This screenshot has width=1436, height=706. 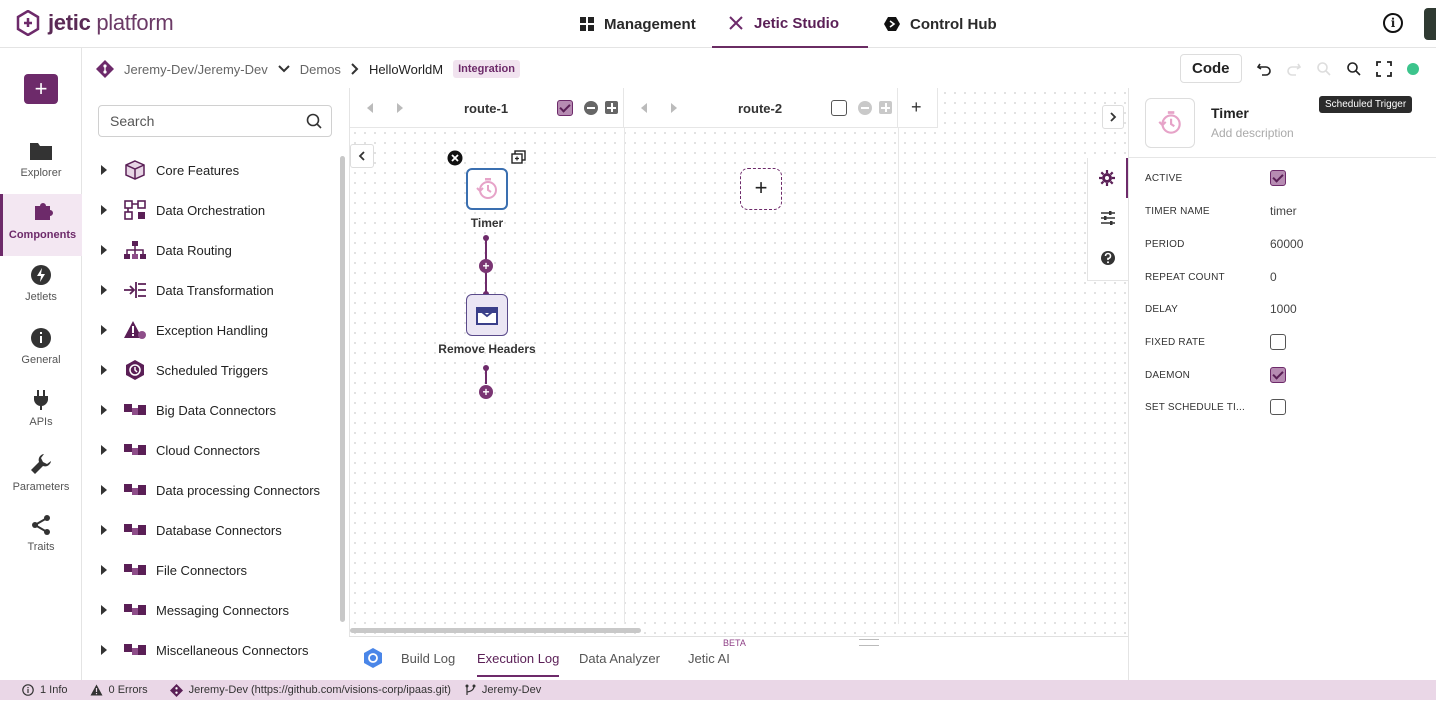 I want to click on category-cloud-connectors: Cloud Connectors, so click(x=179, y=450).